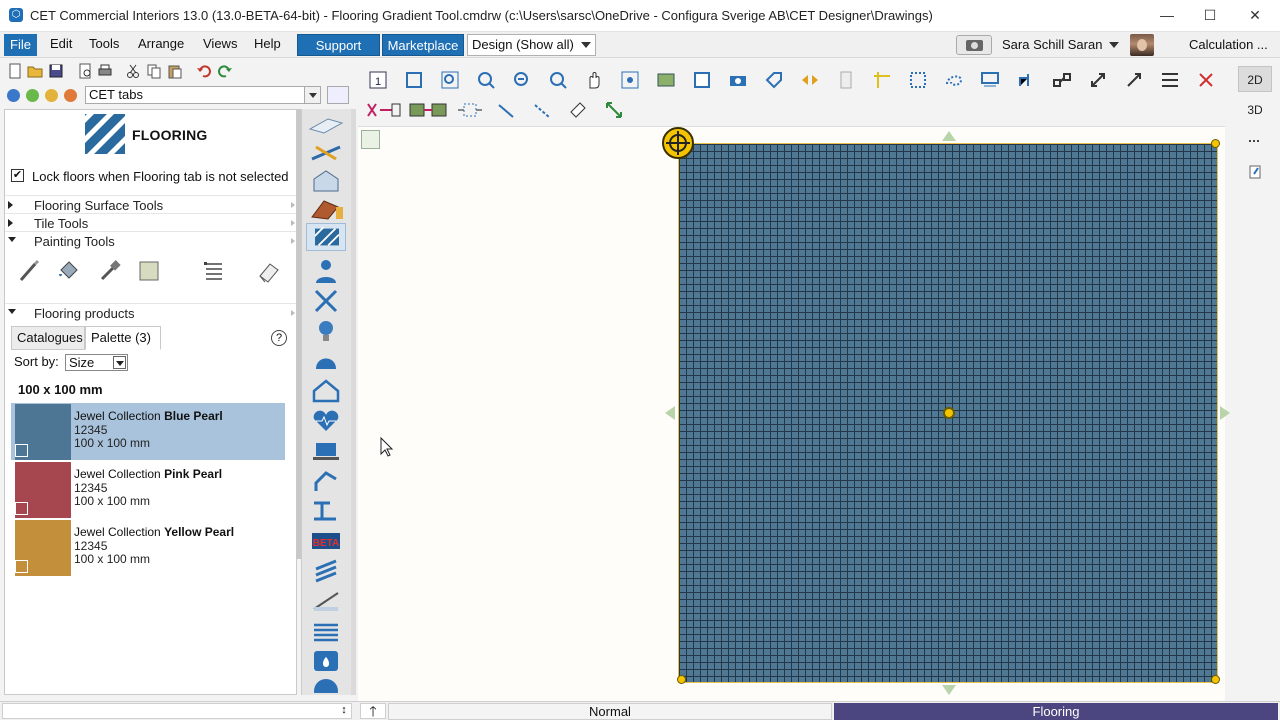  I want to click on insert-arrow-icon, so click(370, 139).